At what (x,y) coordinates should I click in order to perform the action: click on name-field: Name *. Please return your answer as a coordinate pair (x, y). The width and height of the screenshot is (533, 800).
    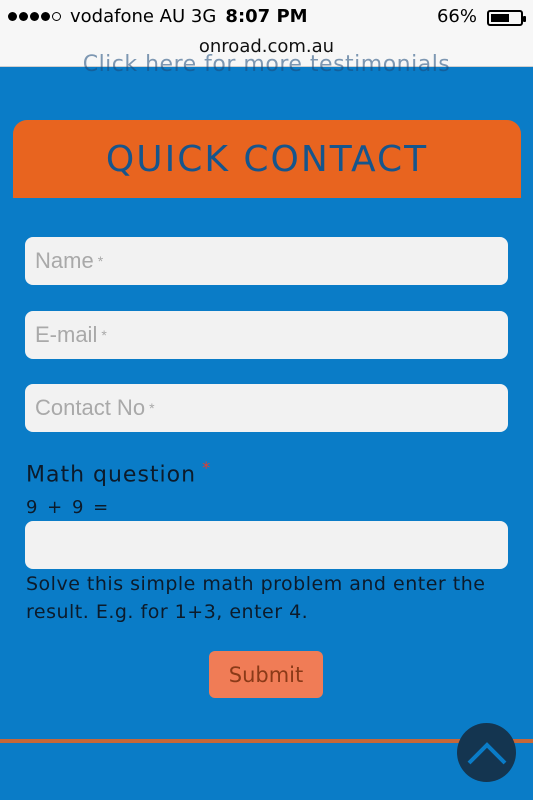
    Looking at the image, I should click on (266, 261).